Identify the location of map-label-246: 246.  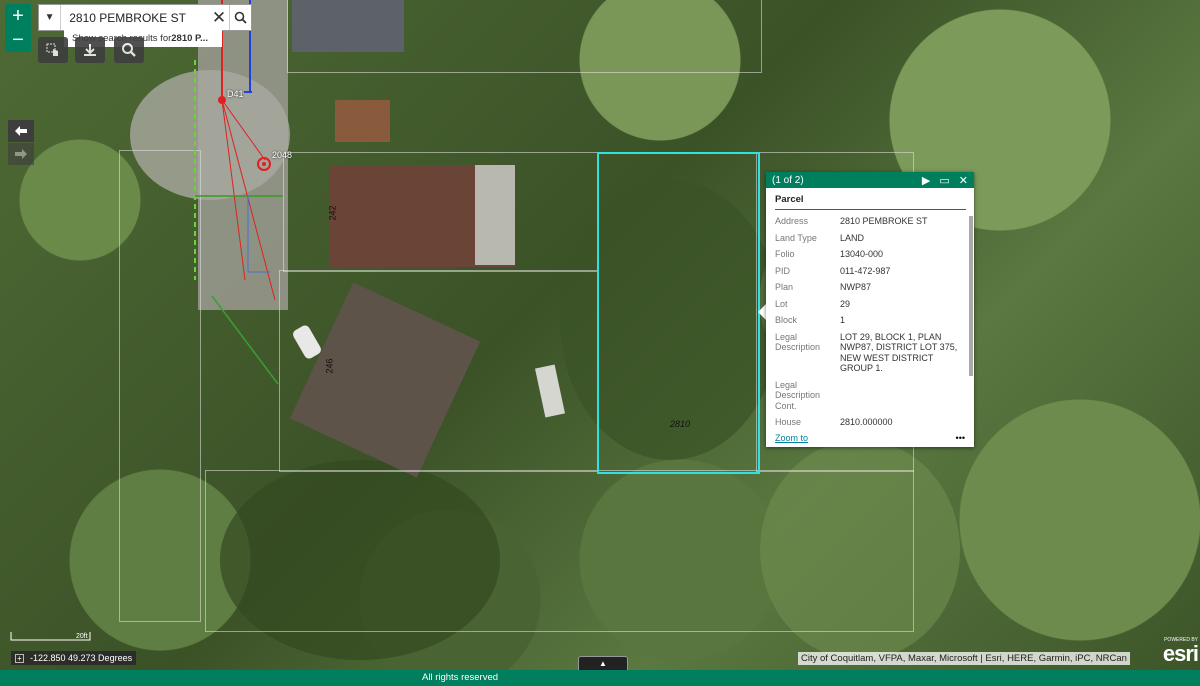
(329, 366).